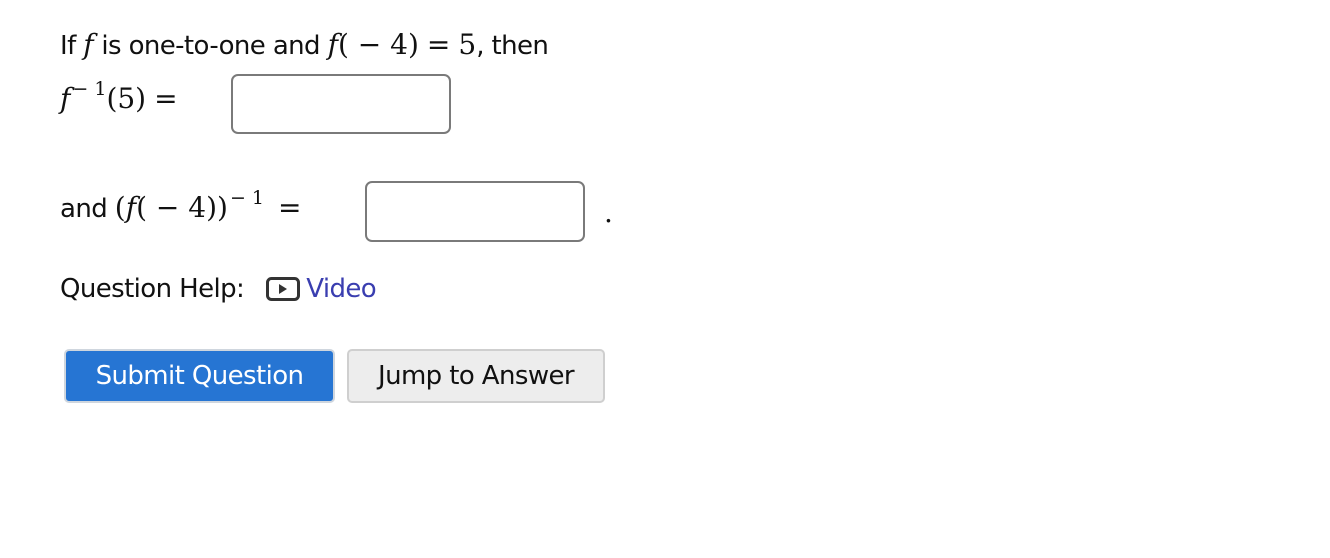  What do you see at coordinates (283, 289) in the screenshot?
I see `video-play-icon` at bounding box center [283, 289].